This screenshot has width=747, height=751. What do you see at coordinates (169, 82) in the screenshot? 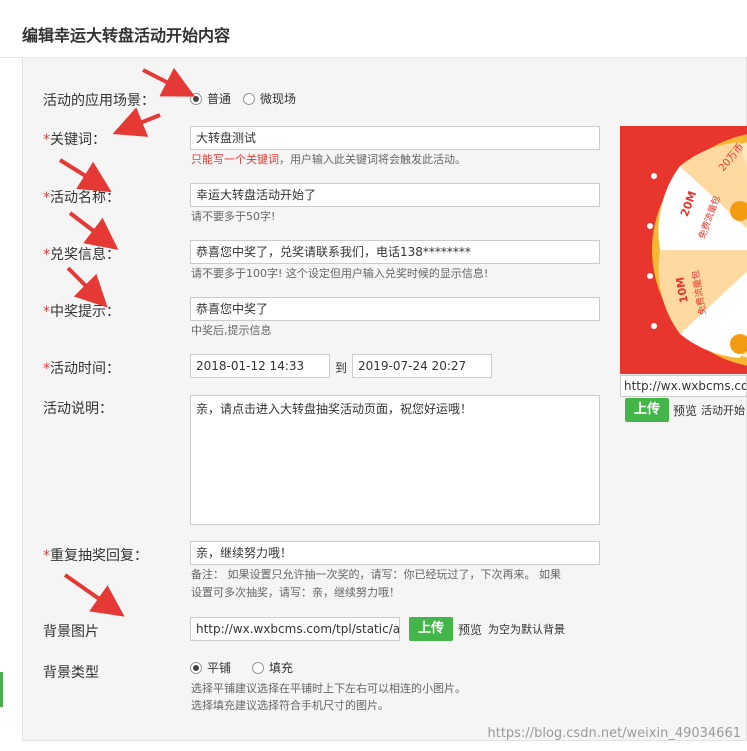
I see `arrow-to-scene-icon` at bounding box center [169, 82].